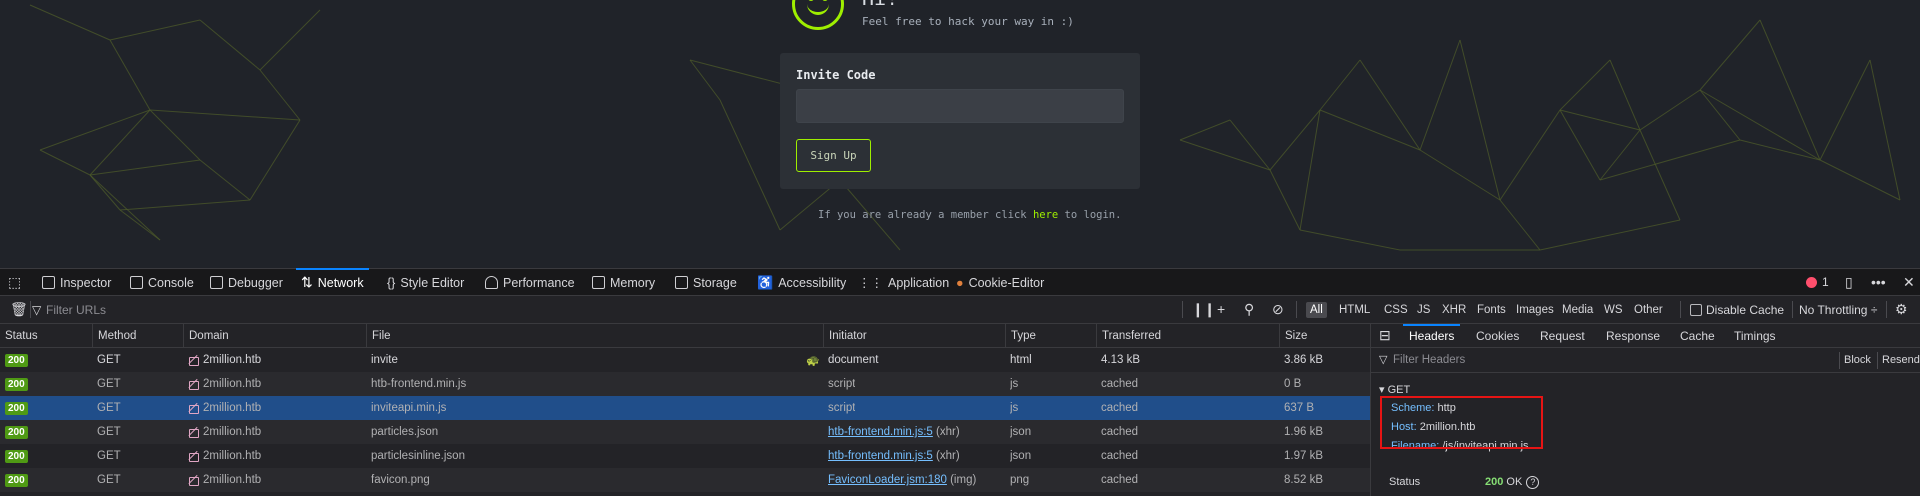 The width and height of the screenshot is (1920, 496). I want to click on throttling-select: No Throttling ÷, so click(1838, 309).